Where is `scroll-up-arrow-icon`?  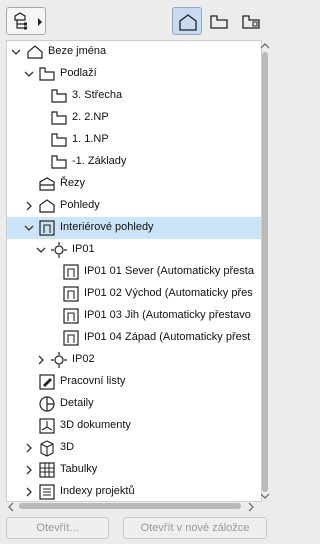
scroll-up-arrow-icon is located at coordinates (265, 46).